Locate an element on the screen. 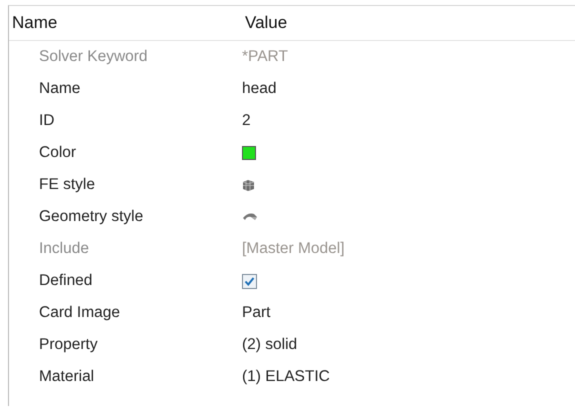 The height and width of the screenshot is (407, 575). property-name: Name is located at coordinates (60, 89).